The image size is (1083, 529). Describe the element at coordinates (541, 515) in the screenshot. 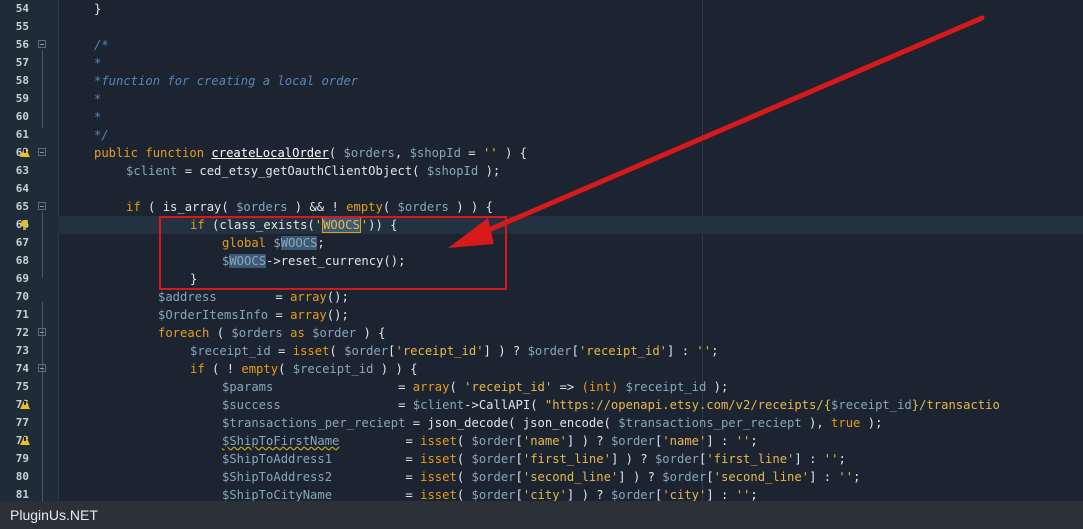

I see `watermark-bar: PluginUs.NET` at that location.